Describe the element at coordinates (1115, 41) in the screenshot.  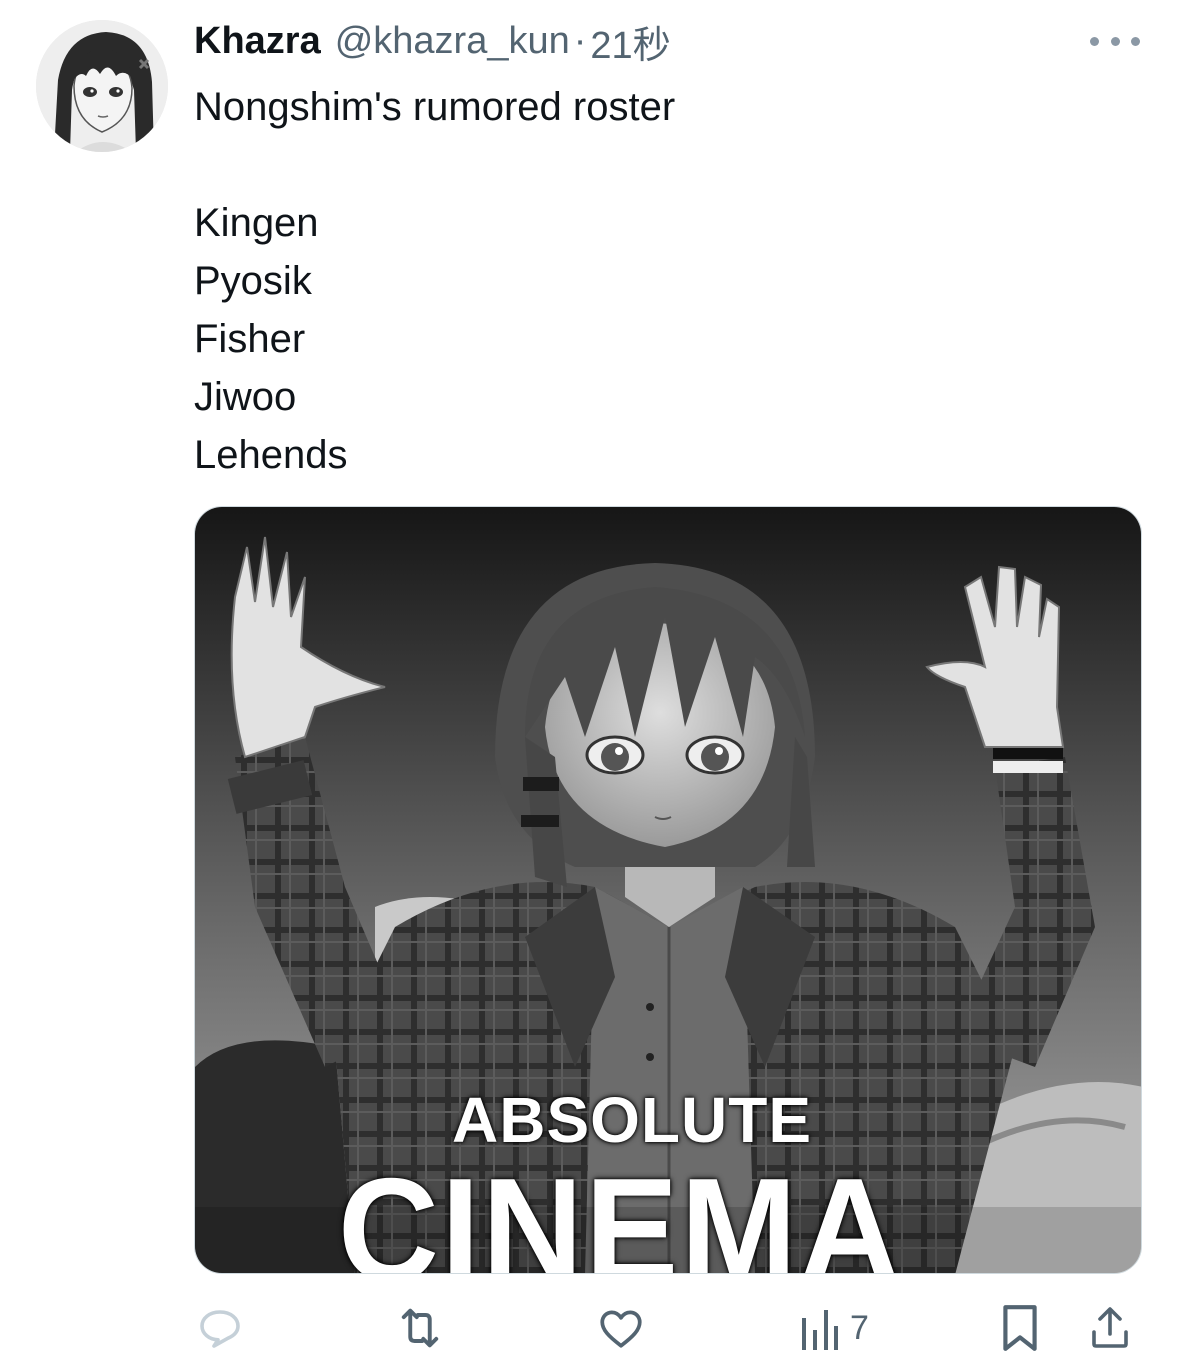
I see `more-options-icon` at that location.